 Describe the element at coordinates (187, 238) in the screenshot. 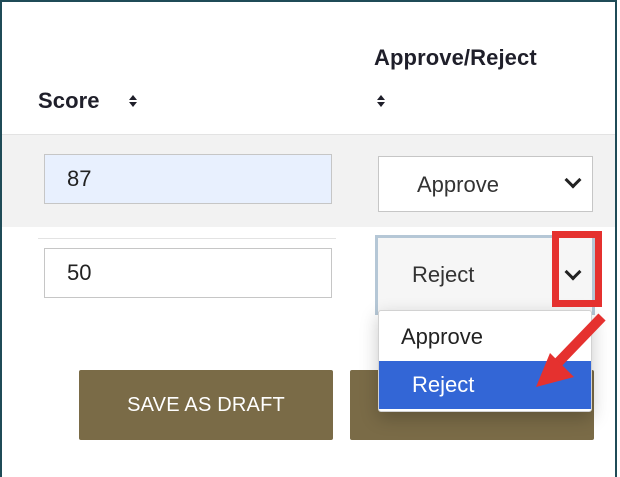

I see `row-divider` at that location.